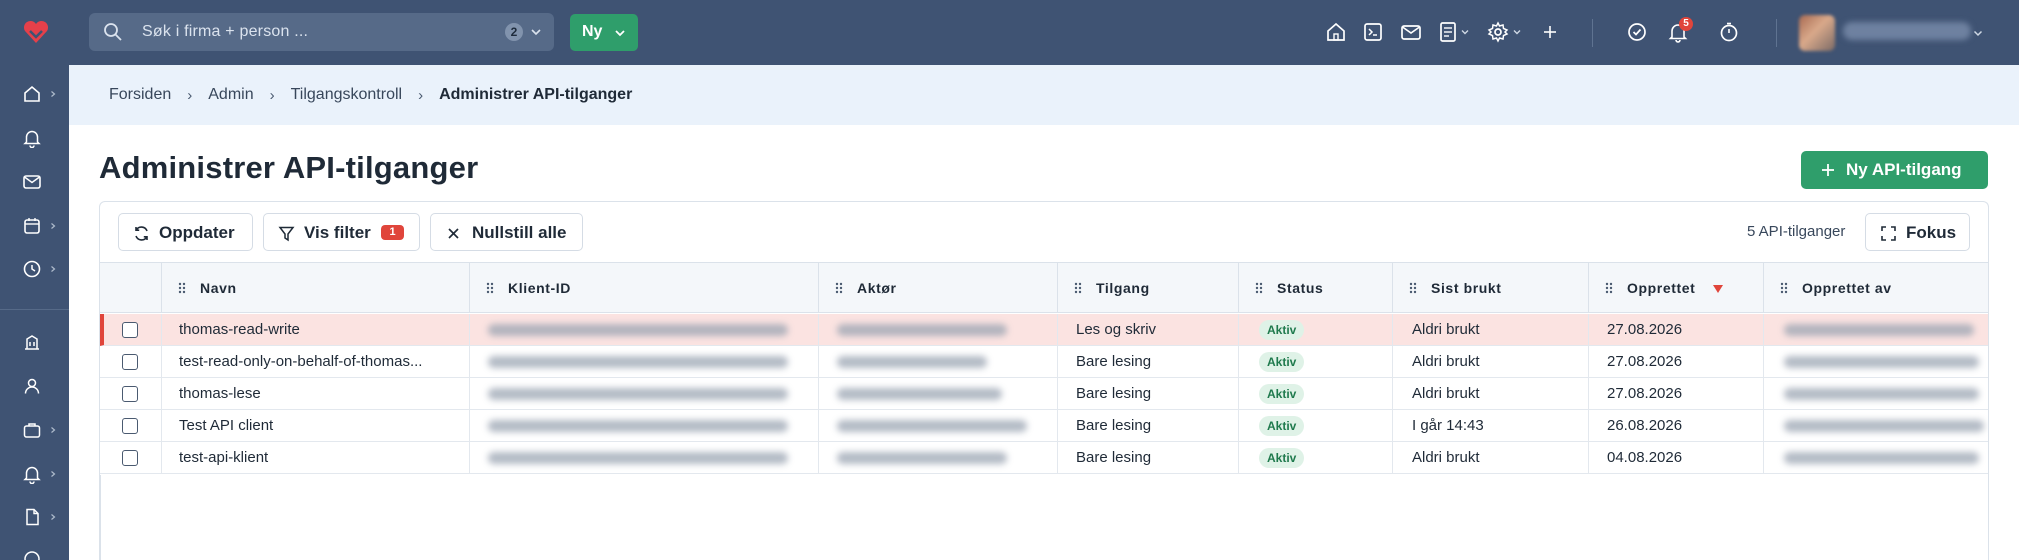  I want to click on avatar, so click(1817, 33).